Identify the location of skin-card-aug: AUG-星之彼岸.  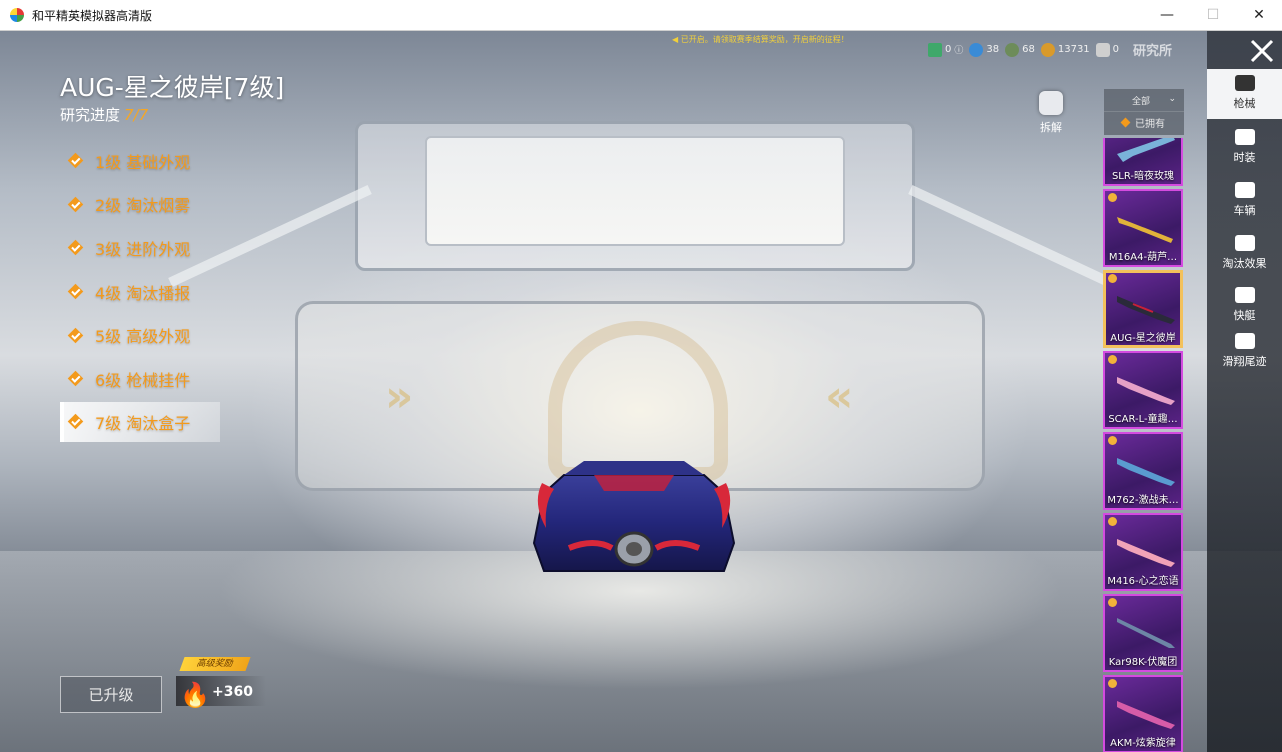
(1143, 309).